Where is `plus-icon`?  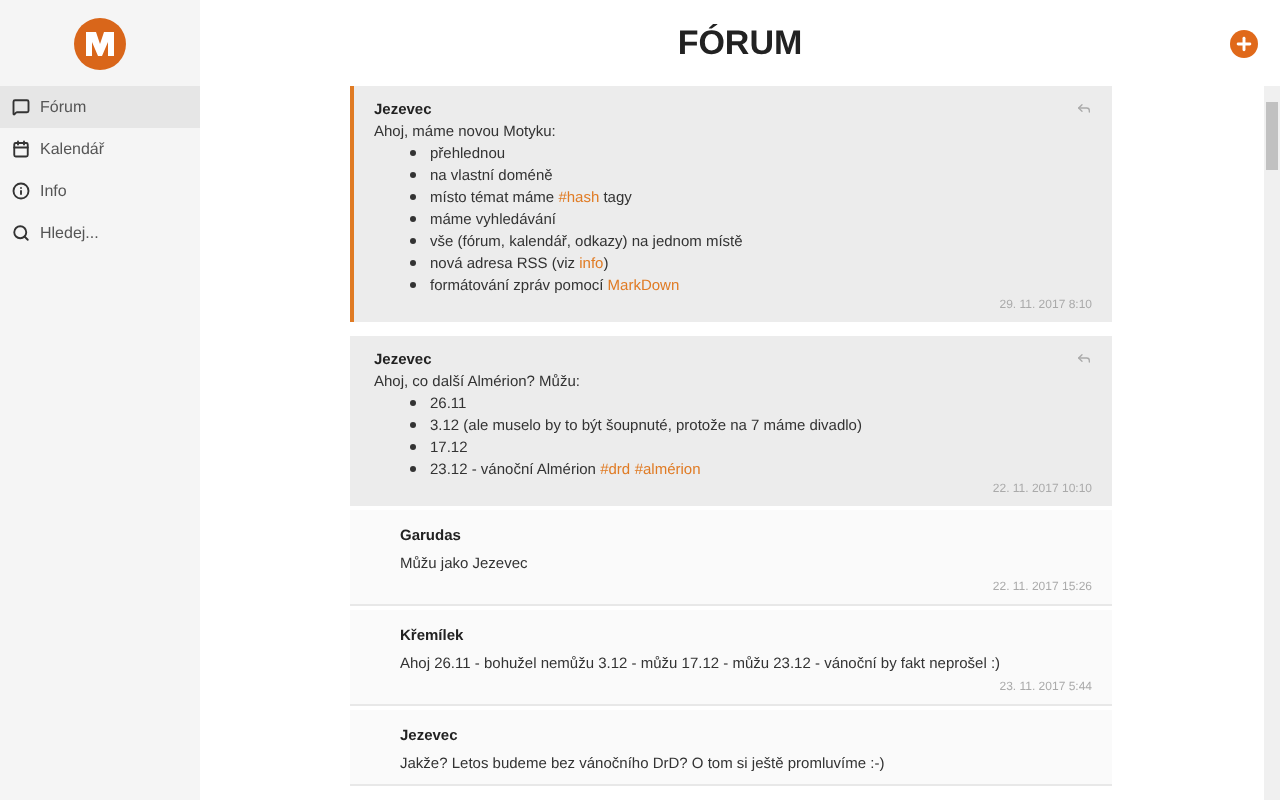
plus-icon is located at coordinates (1244, 44).